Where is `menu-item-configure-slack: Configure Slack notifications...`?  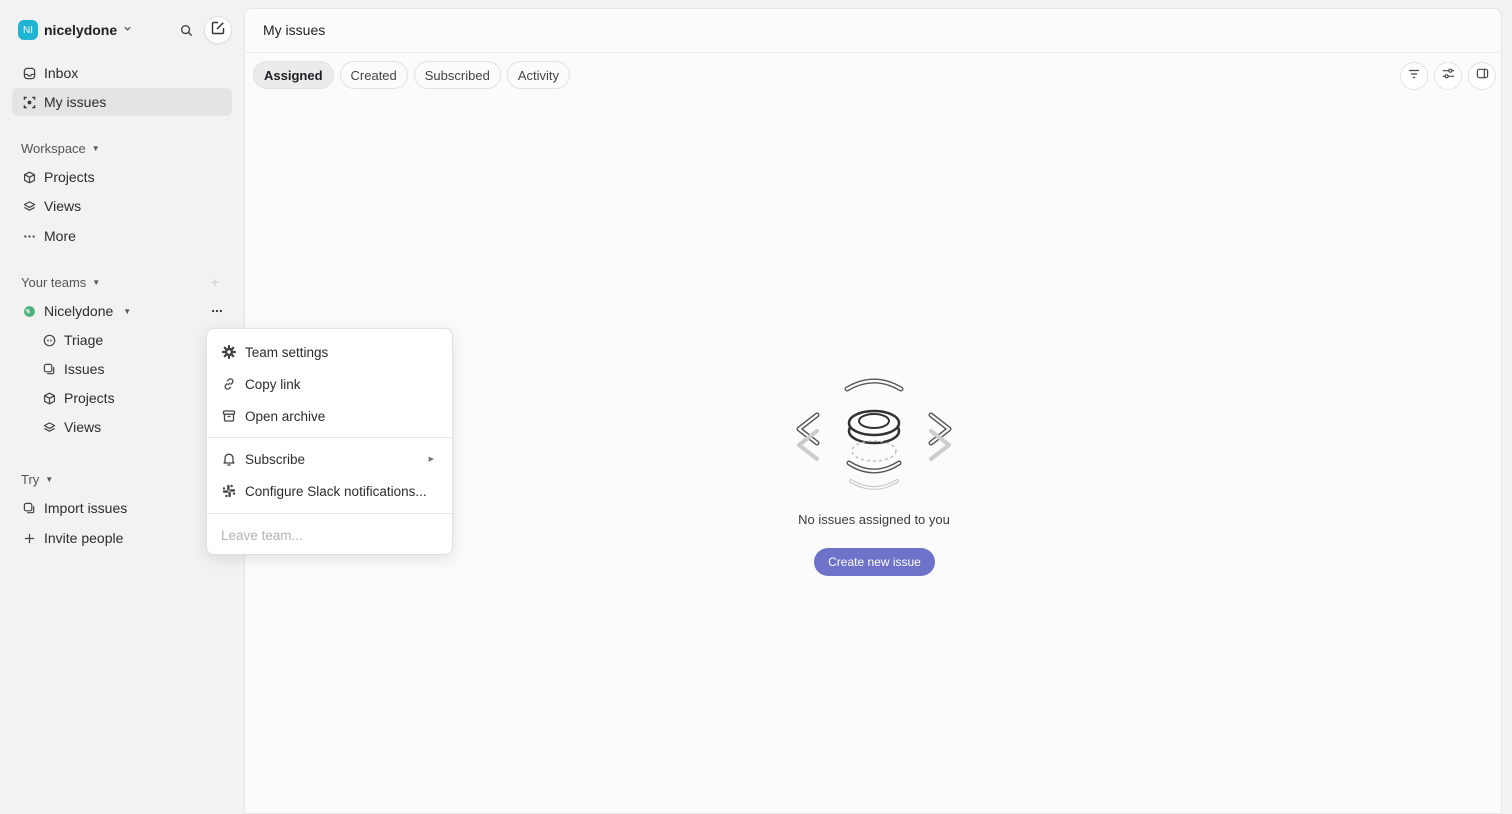
menu-item-configure-slack: Configure Slack notifications... is located at coordinates (329, 491).